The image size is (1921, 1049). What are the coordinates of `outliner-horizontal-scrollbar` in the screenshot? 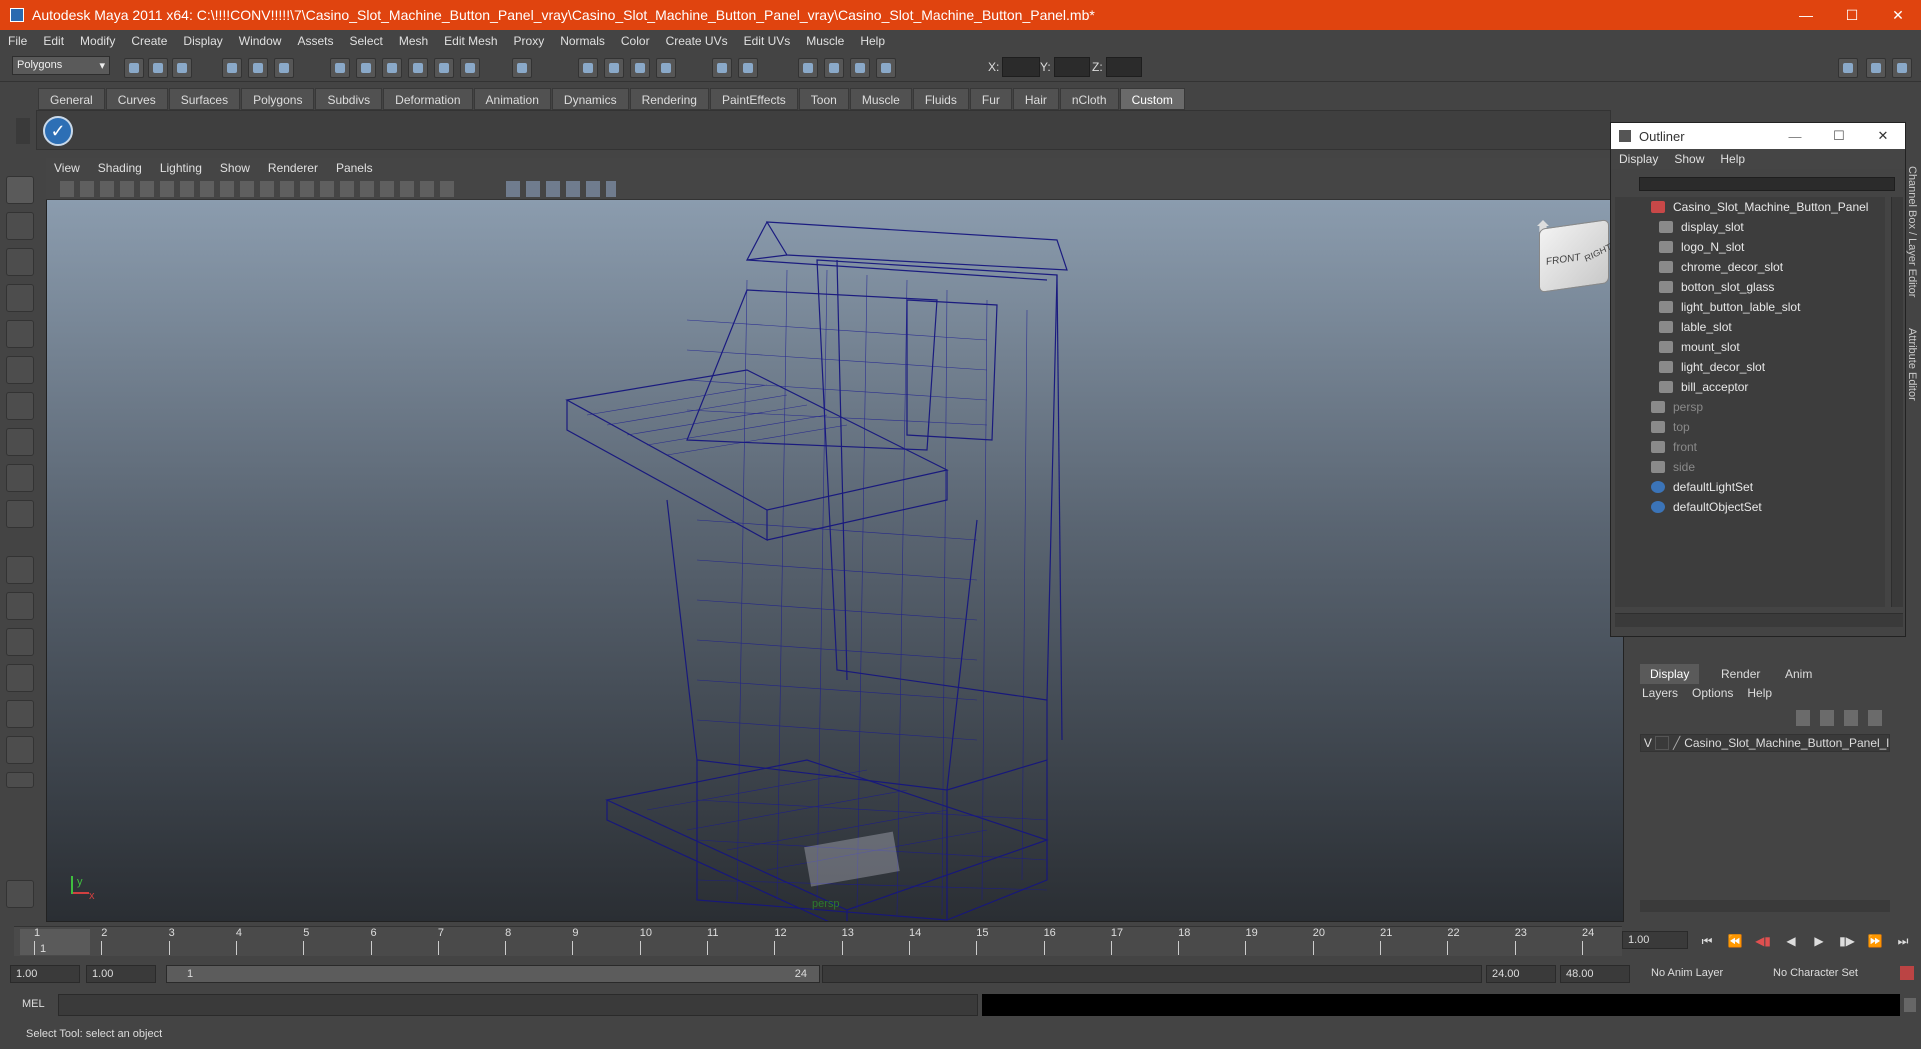 It's located at (1759, 620).